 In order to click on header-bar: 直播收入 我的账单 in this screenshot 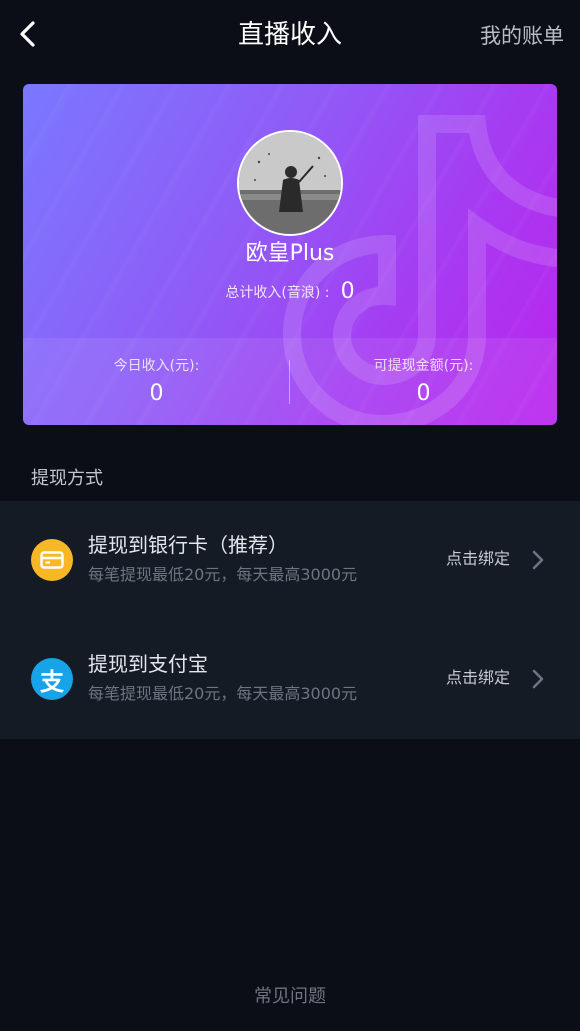, I will do `click(290, 36)`.